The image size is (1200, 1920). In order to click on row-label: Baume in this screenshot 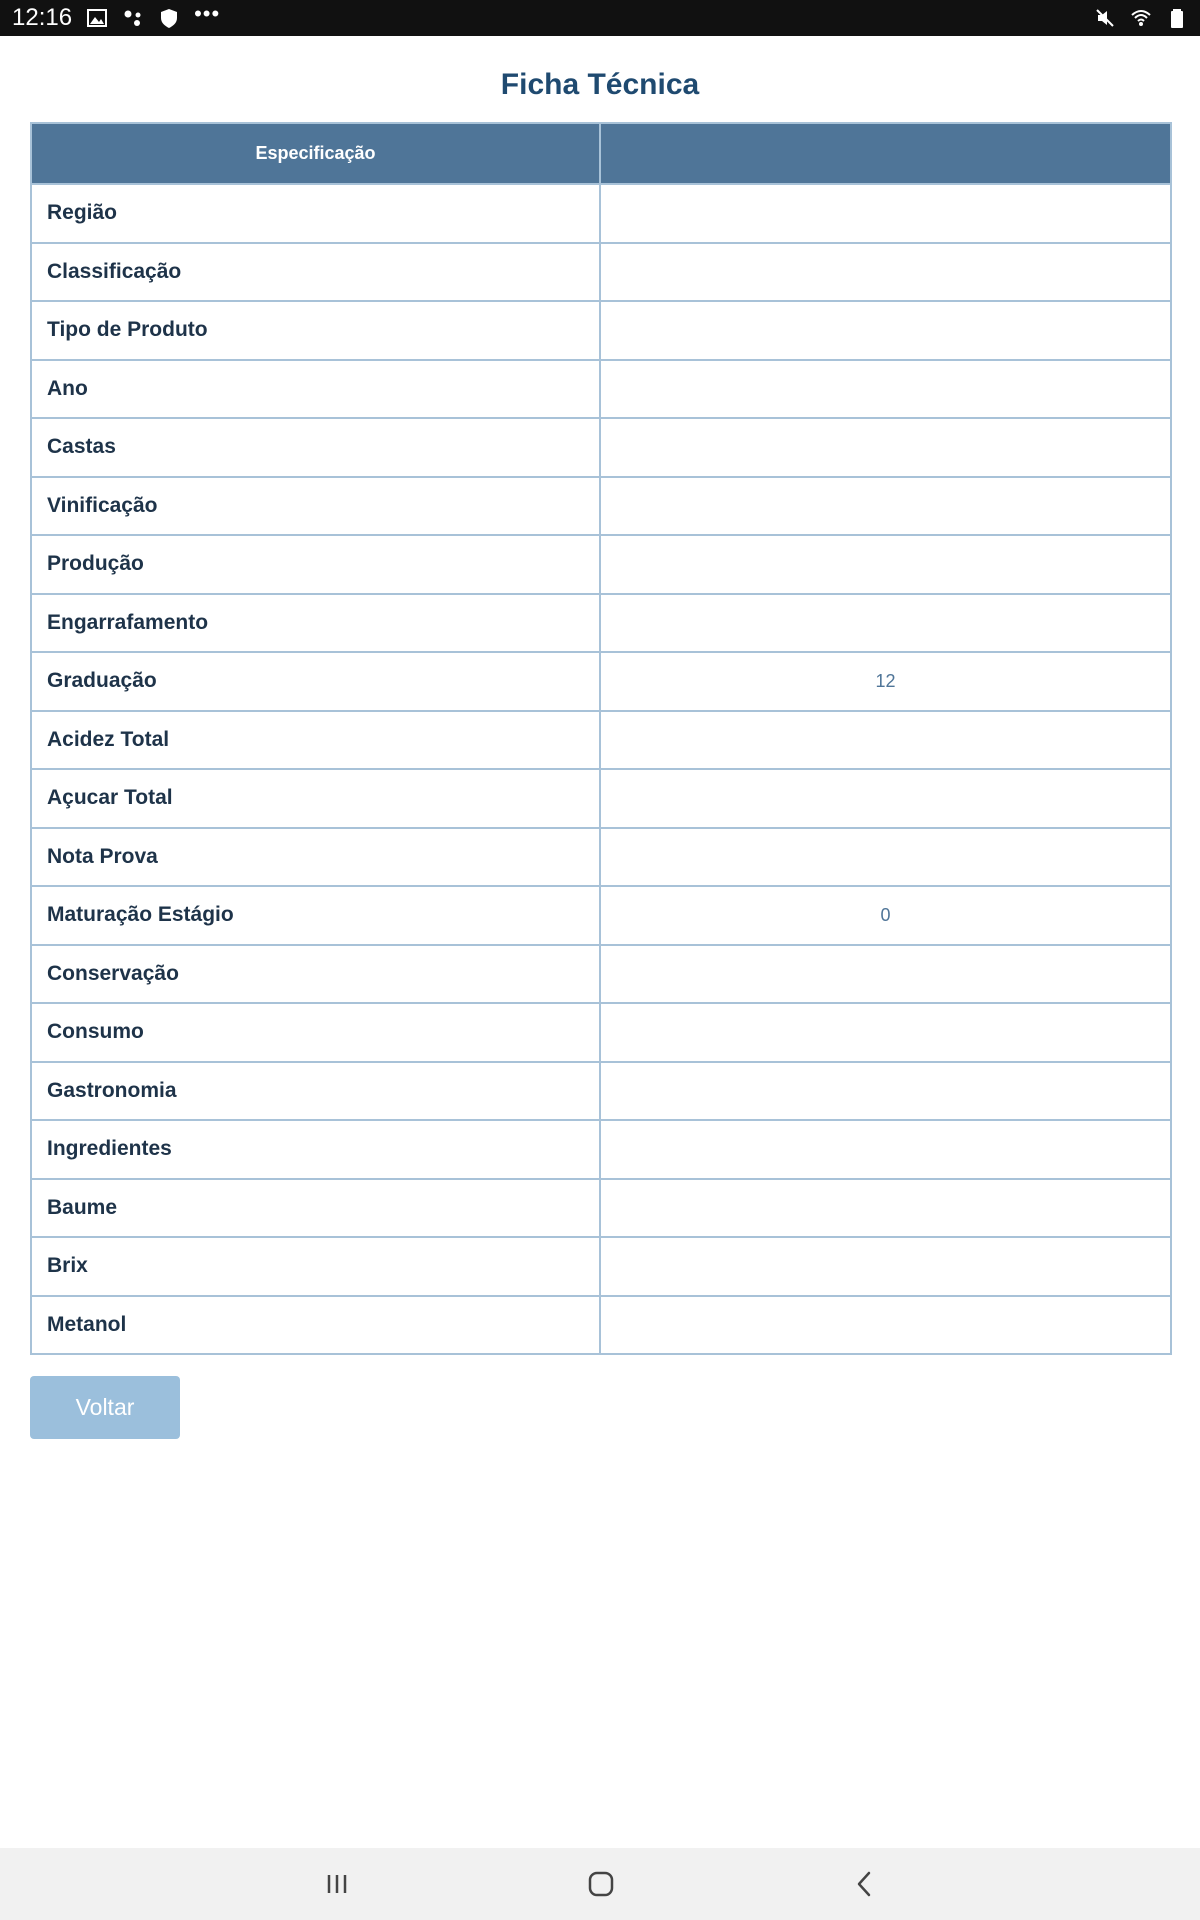, I will do `click(315, 1207)`.